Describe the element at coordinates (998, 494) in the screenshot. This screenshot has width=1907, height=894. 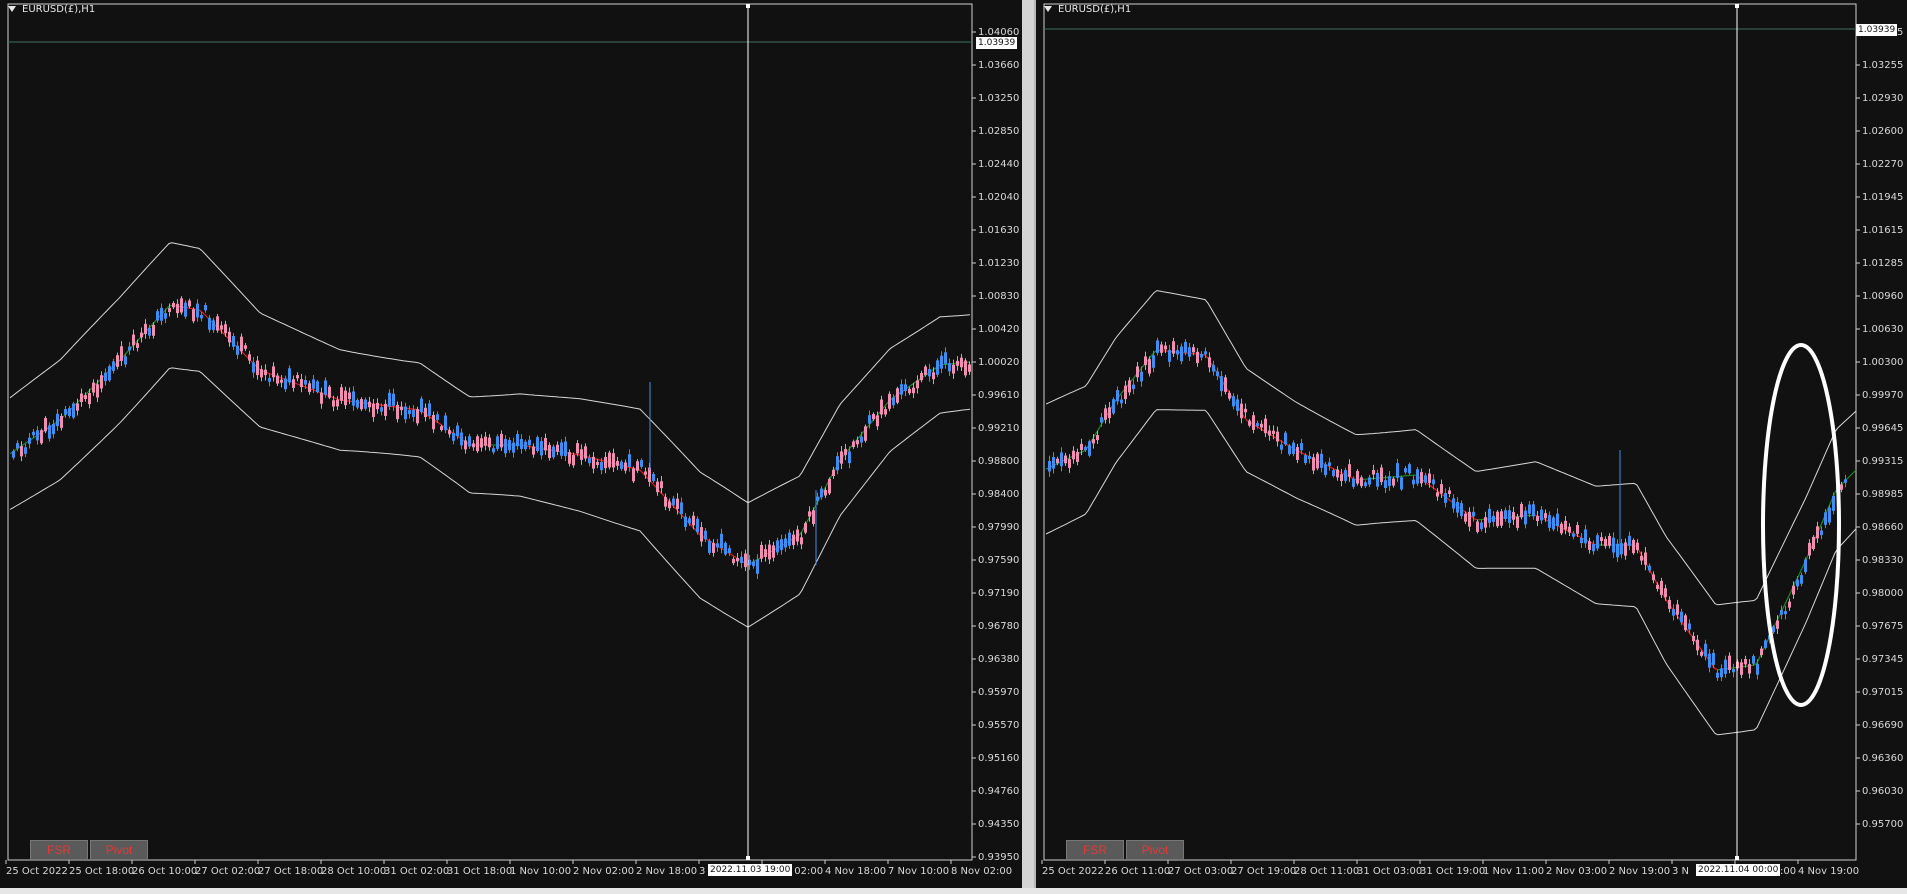
I see `y-tick-label: 0.98400` at that location.